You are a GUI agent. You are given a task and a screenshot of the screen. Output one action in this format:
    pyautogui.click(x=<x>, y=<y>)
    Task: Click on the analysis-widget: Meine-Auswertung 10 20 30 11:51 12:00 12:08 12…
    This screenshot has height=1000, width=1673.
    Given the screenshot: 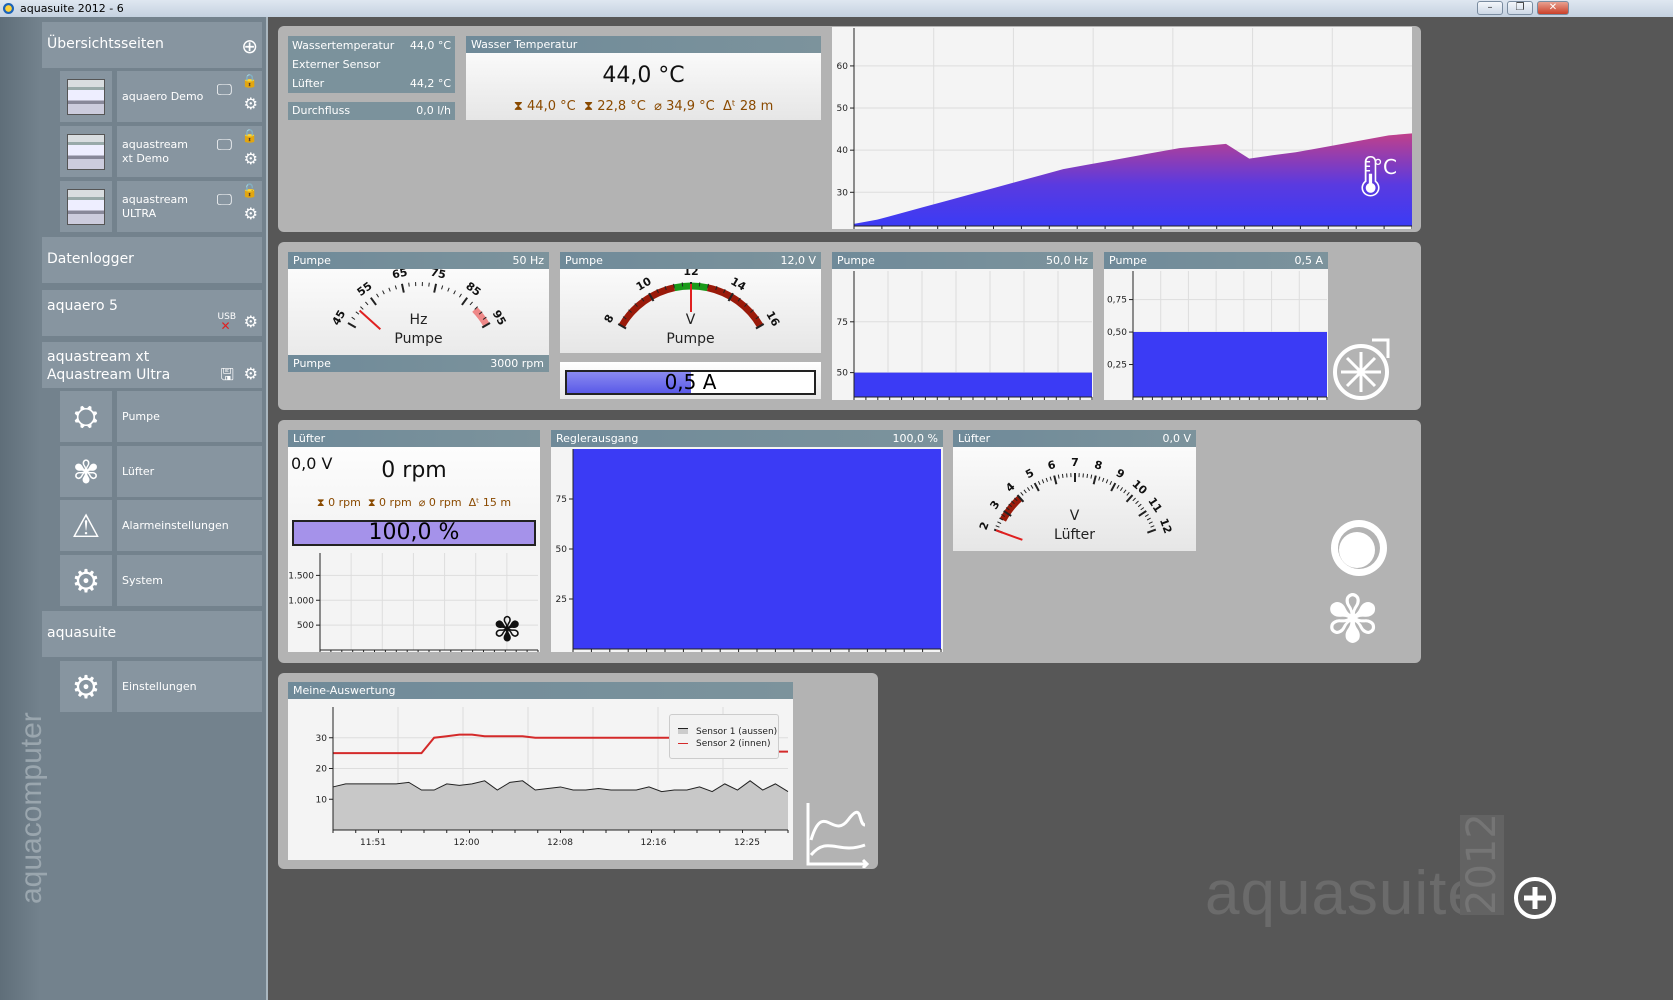 What is the action you would take?
    pyautogui.click(x=540, y=771)
    